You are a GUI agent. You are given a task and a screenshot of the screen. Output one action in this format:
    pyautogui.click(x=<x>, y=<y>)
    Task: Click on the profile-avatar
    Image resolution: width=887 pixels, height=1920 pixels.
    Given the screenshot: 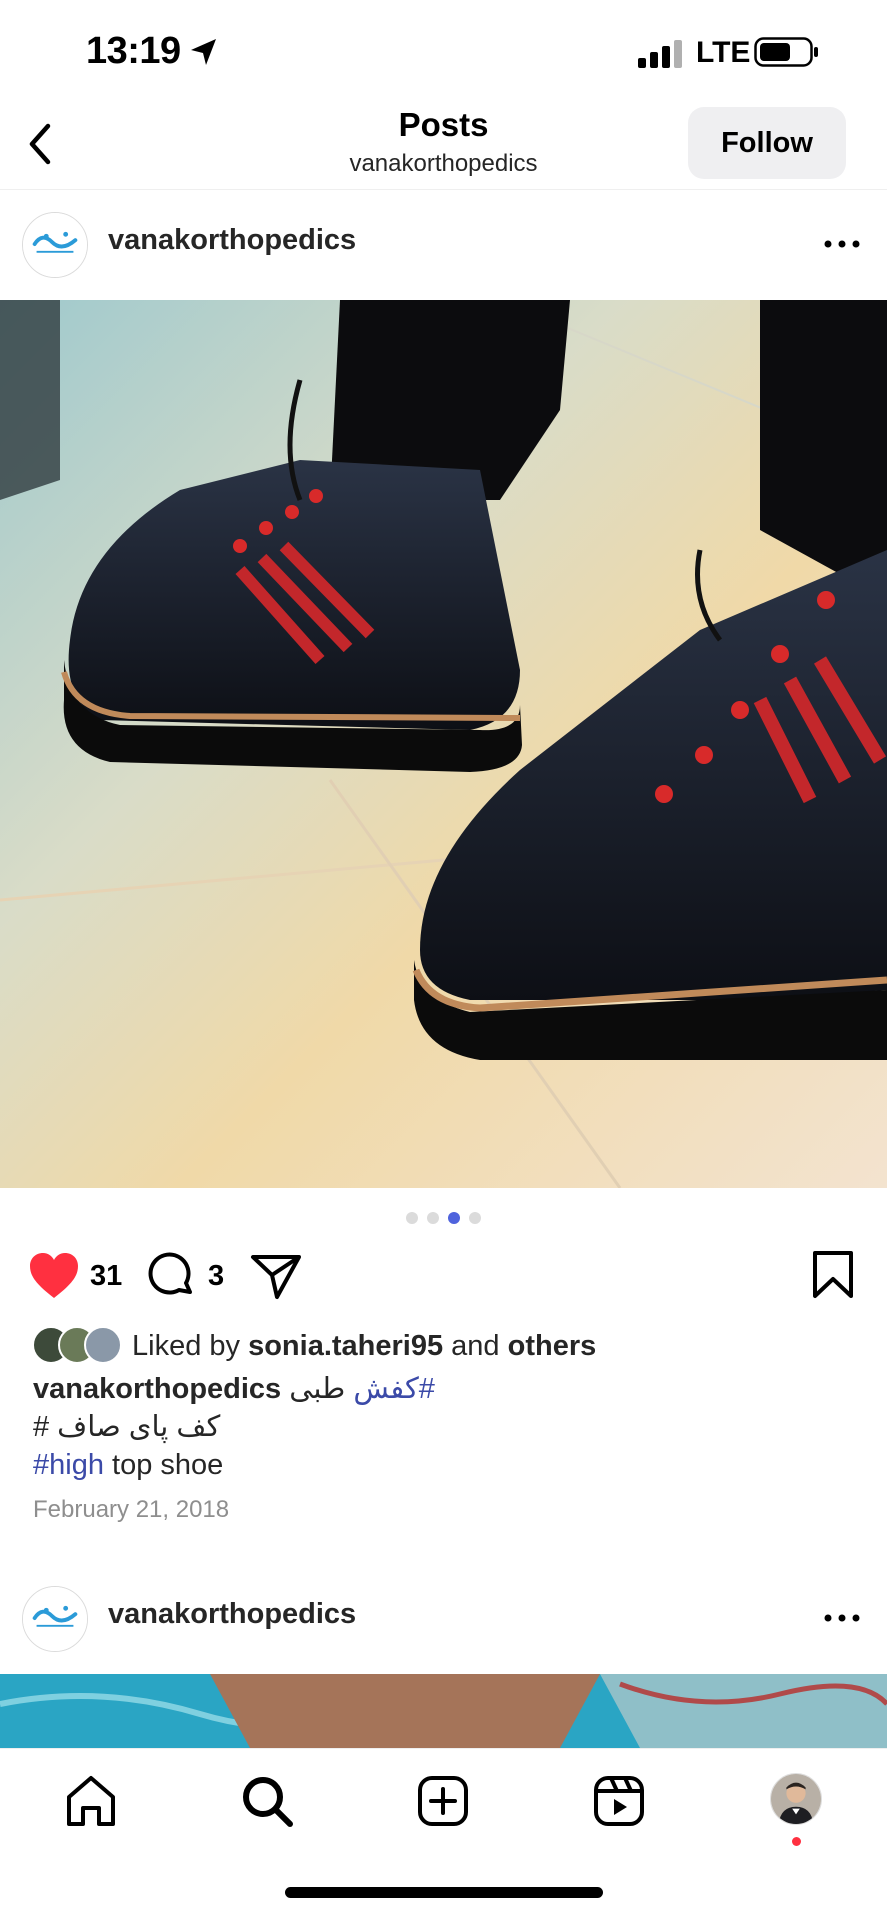 What is the action you would take?
    pyautogui.click(x=796, y=1799)
    